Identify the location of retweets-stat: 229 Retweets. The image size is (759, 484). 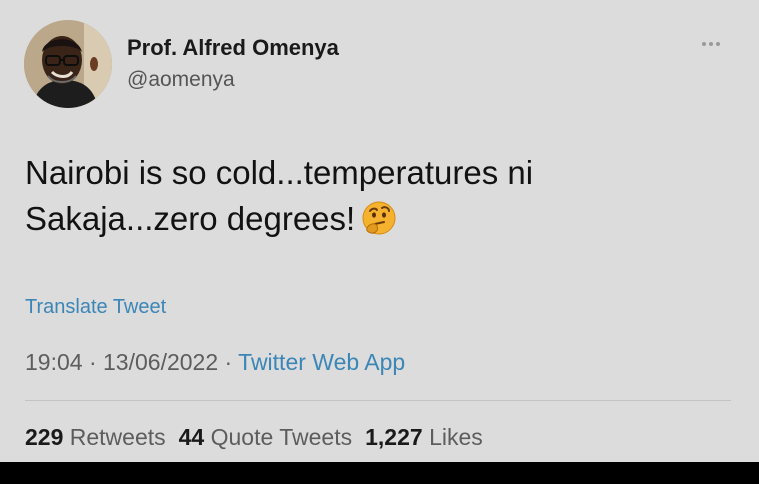
(95, 437).